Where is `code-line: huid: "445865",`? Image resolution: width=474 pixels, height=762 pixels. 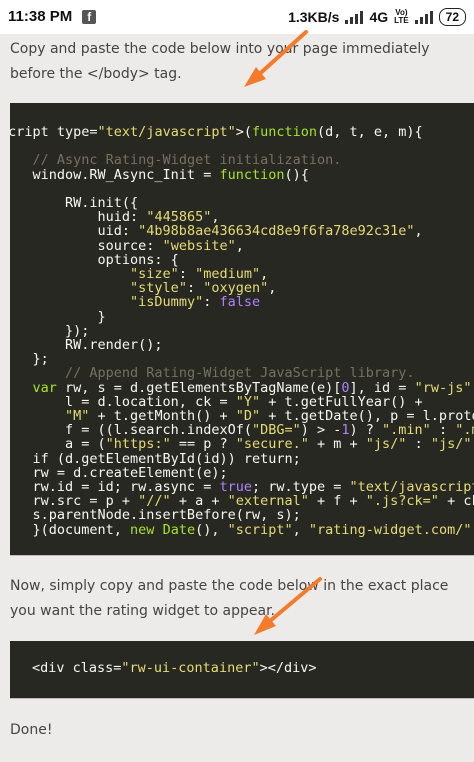
code-line: huid: "445865", is located at coordinates (242, 217).